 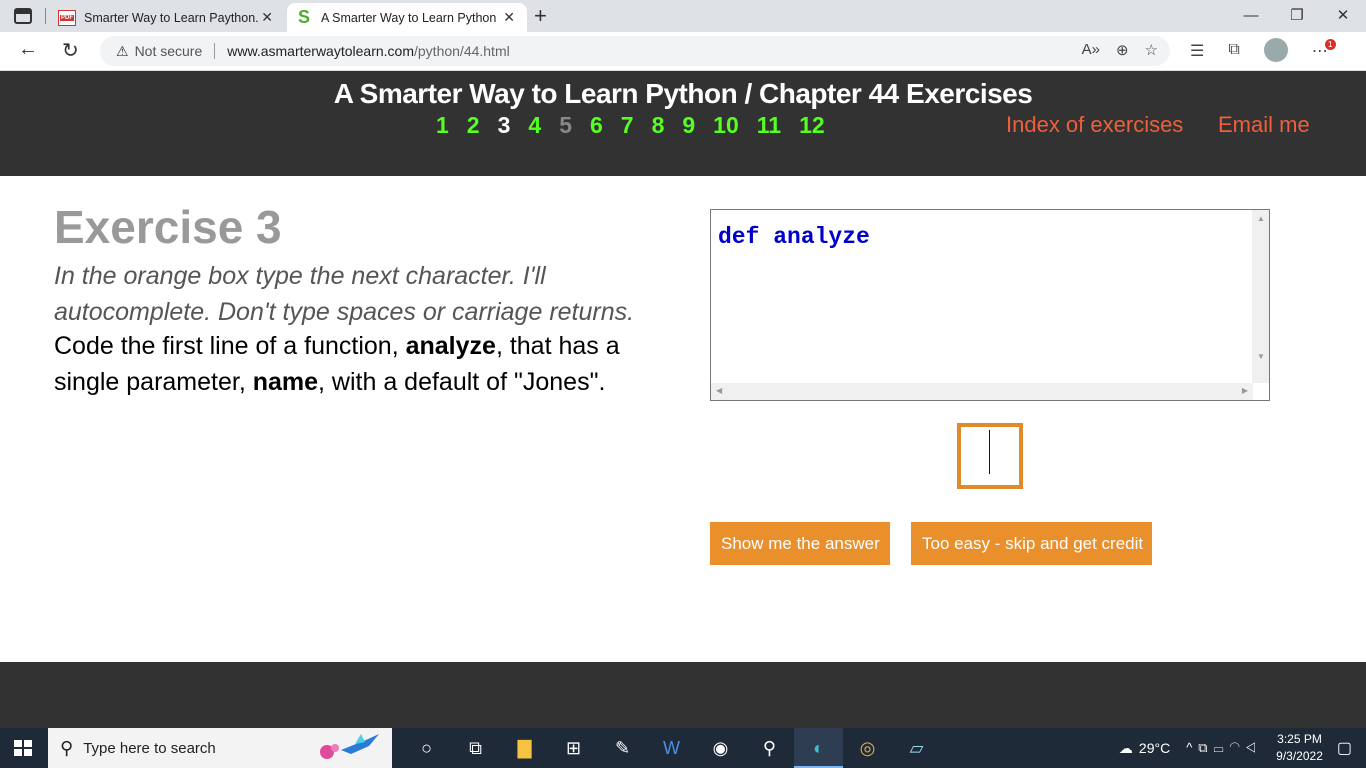 I want to click on profile-avatar, so click(x=1275, y=50).